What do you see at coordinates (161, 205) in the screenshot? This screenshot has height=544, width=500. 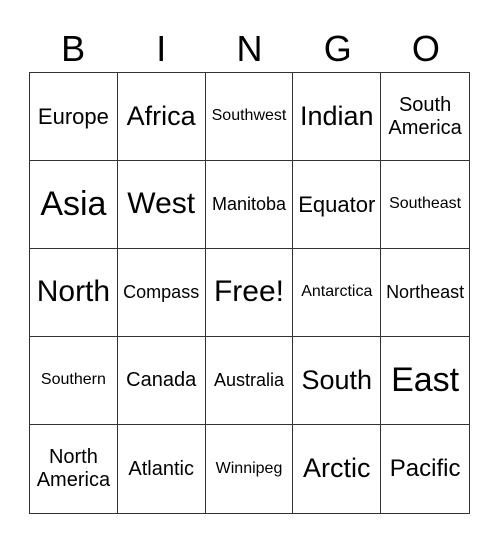 I see `bingo-cell: West` at bounding box center [161, 205].